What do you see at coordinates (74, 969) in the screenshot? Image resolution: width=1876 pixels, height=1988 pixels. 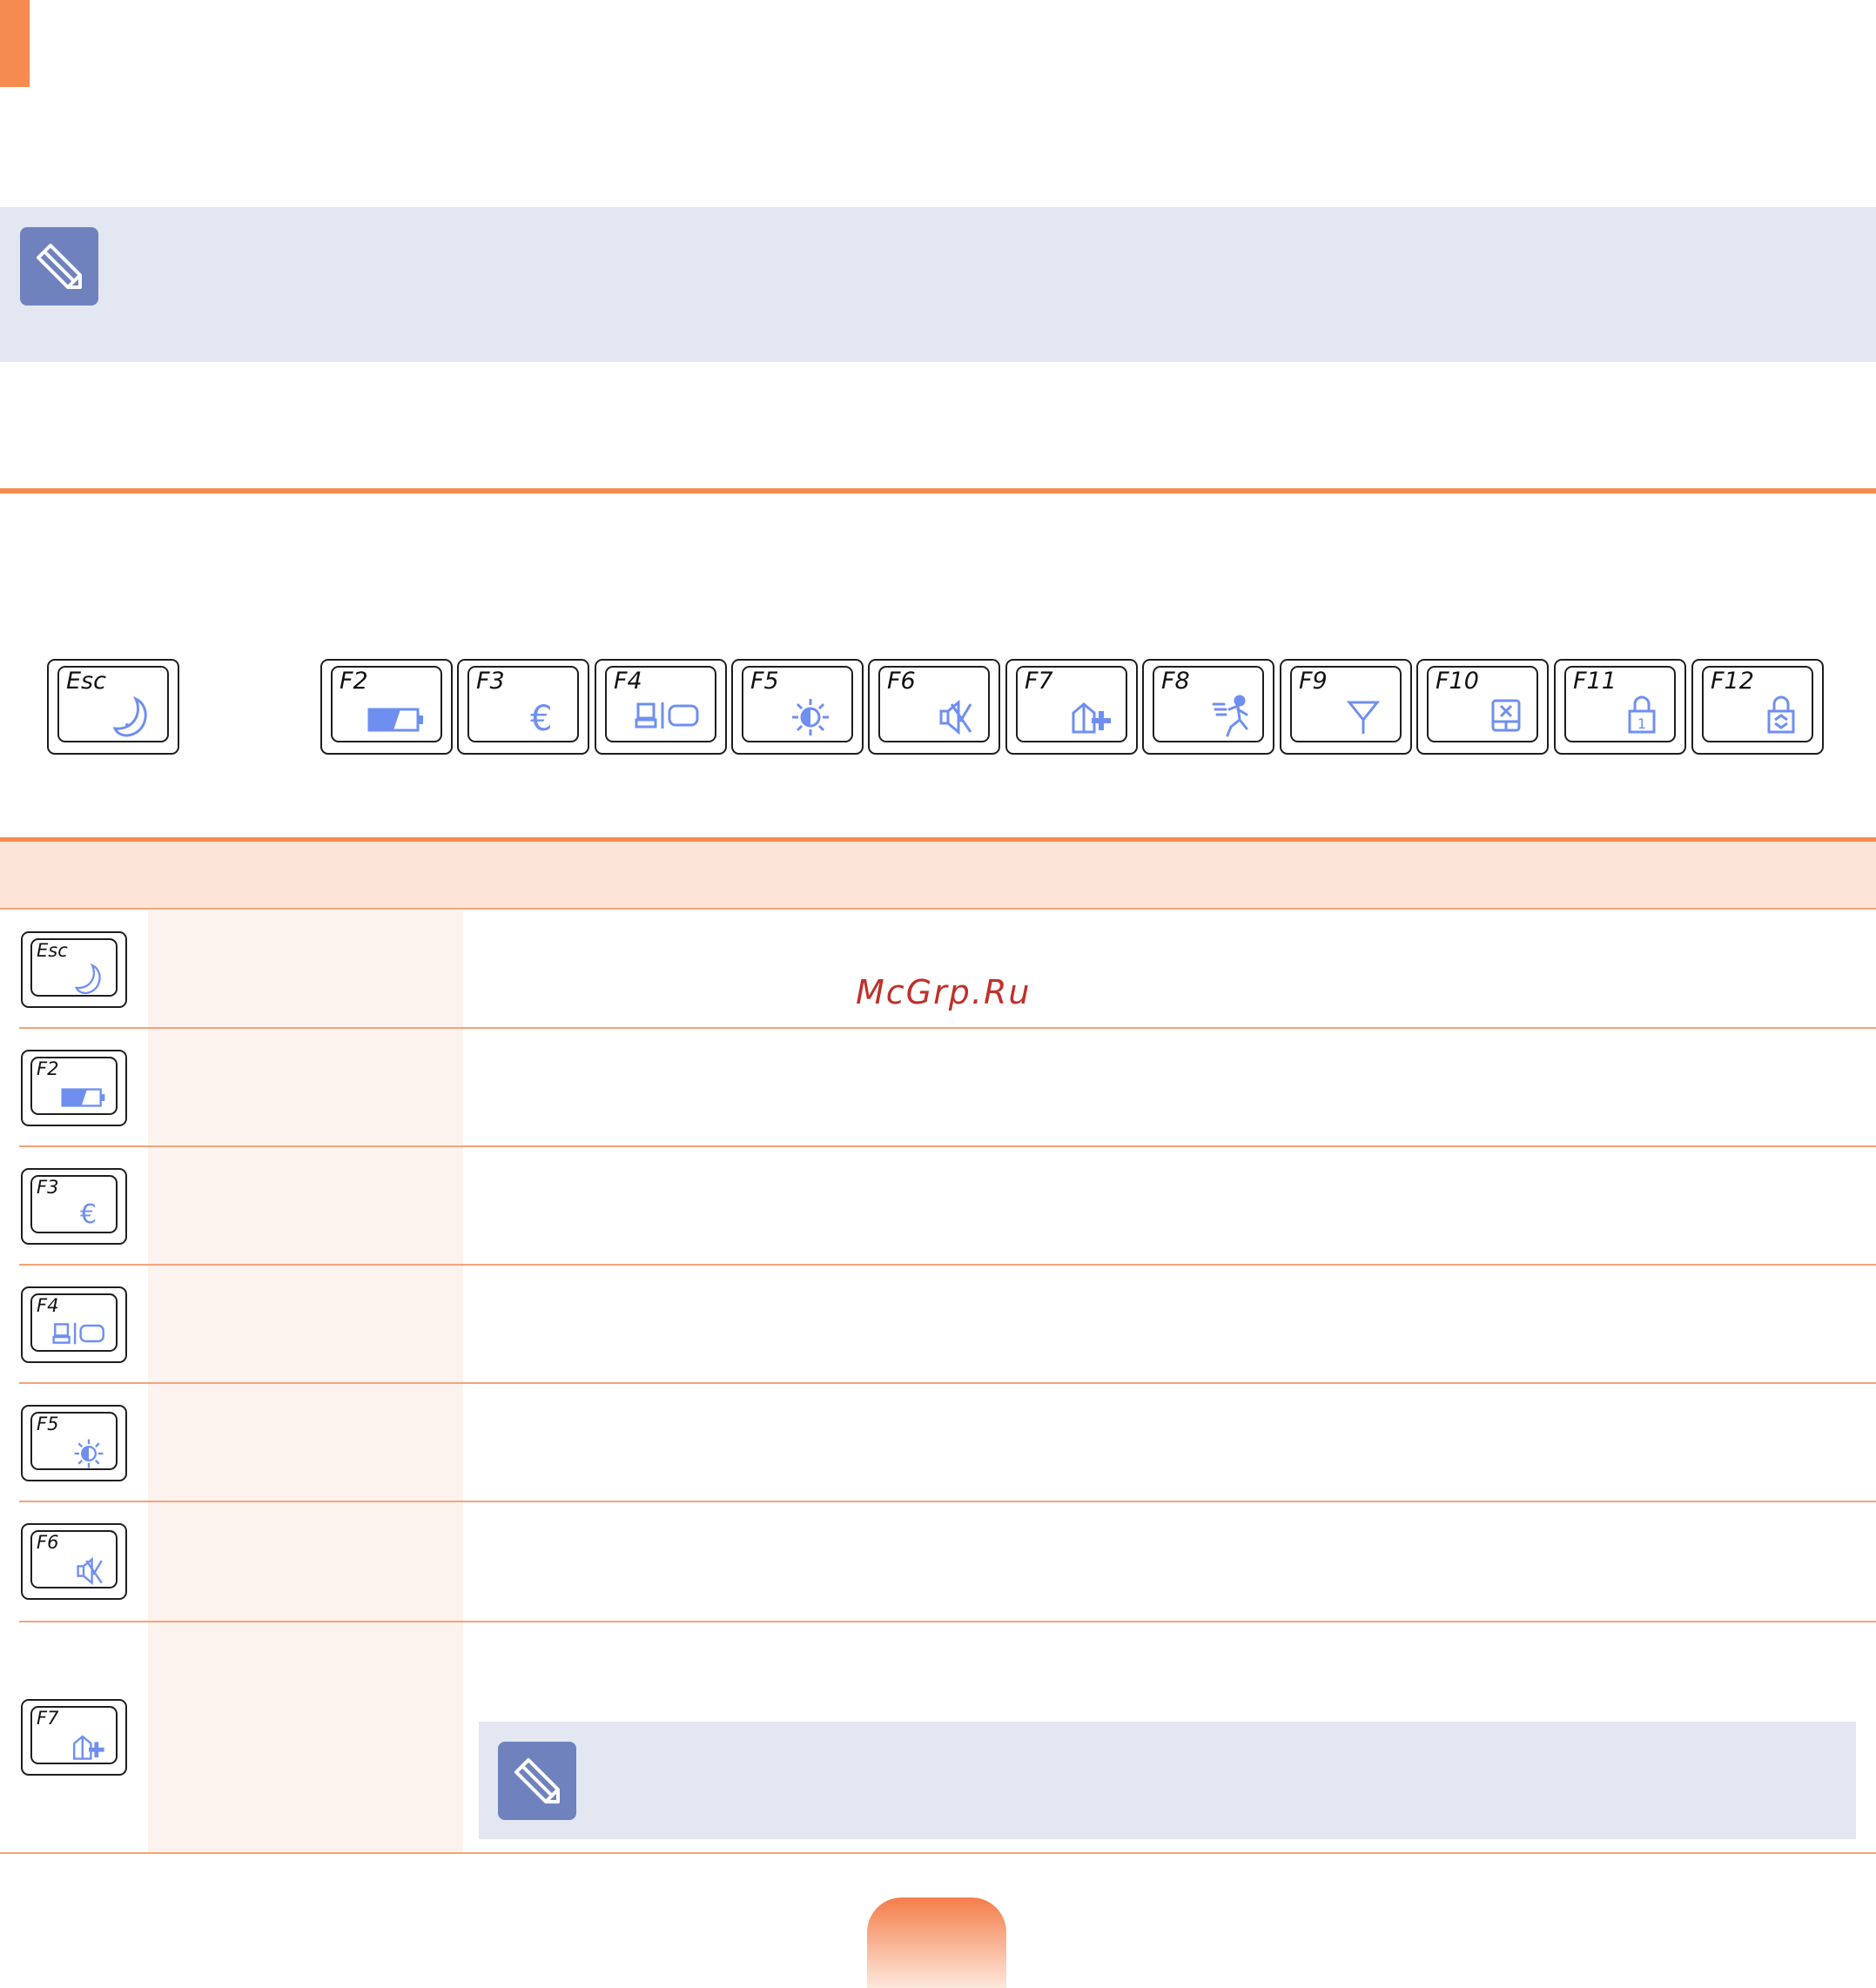 I see `table-key-esc: Esc` at bounding box center [74, 969].